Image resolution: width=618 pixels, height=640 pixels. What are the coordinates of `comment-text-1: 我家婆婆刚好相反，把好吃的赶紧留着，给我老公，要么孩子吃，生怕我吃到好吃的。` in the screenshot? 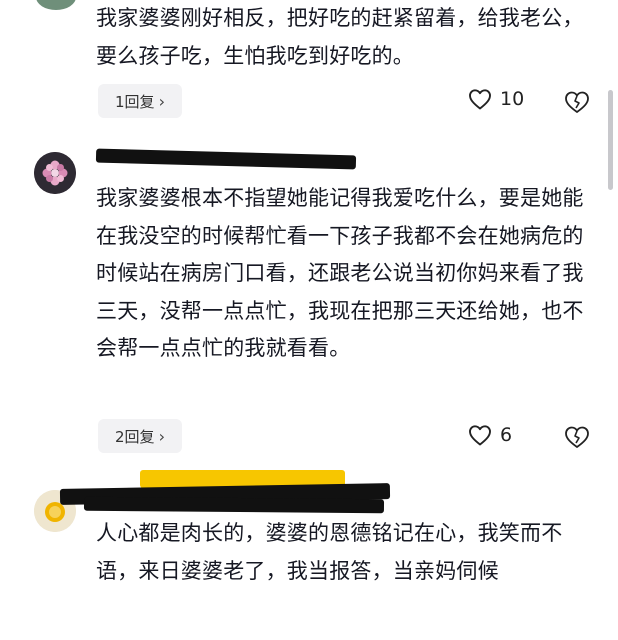 It's located at (340, 37).